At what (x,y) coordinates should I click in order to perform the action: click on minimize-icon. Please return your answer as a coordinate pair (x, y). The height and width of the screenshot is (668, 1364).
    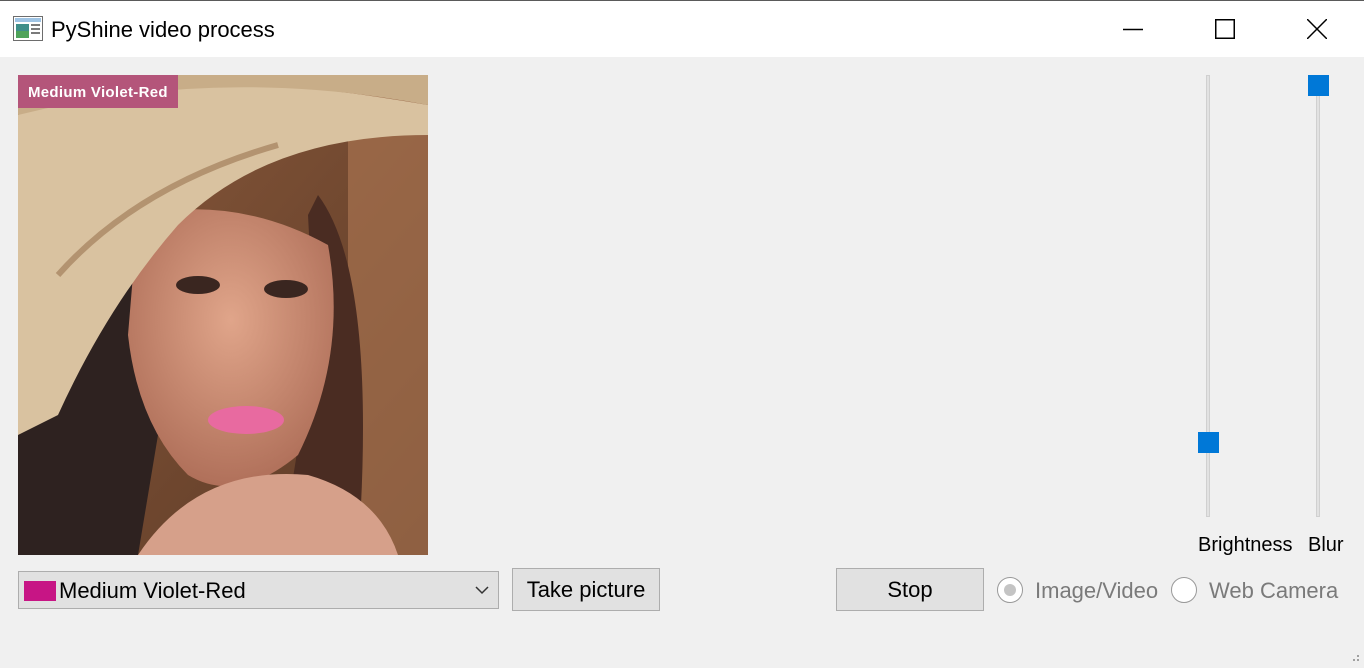
    Looking at the image, I should click on (1133, 29).